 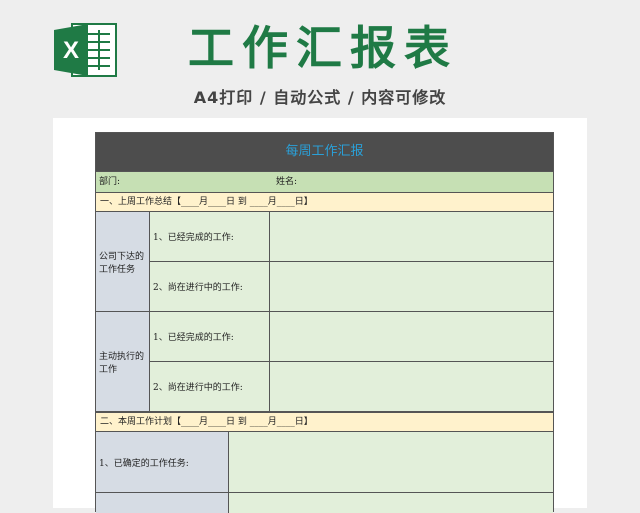 What do you see at coordinates (391, 503) in the screenshot?
I see `next-row-input` at bounding box center [391, 503].